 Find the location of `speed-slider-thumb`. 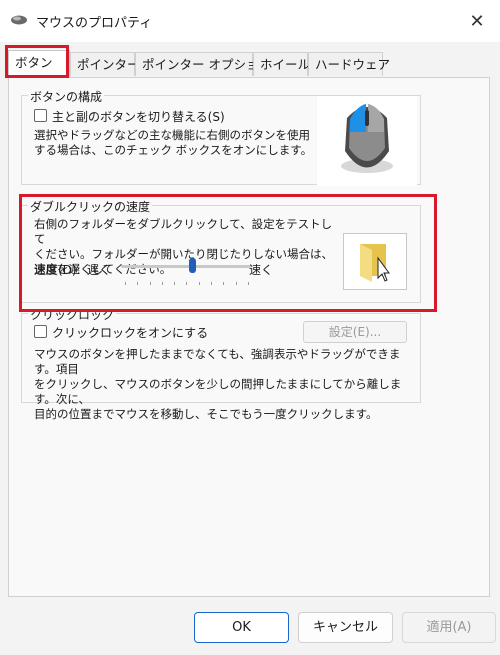

speed-slider-thumb is located at coordinates (192, 265).